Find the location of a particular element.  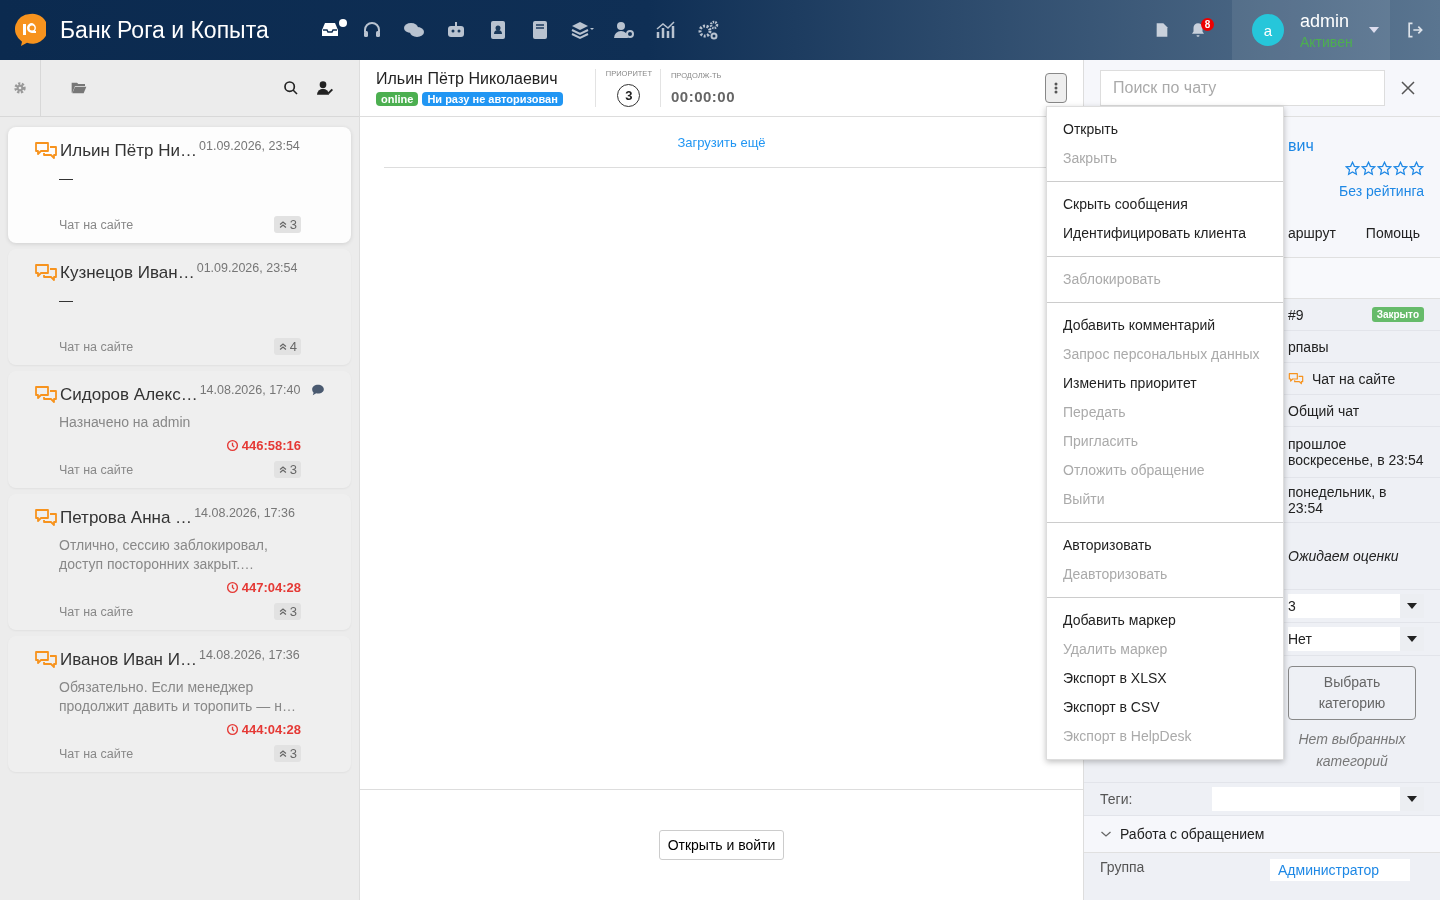

user-edit-icon is located at coordinates (325, 88).